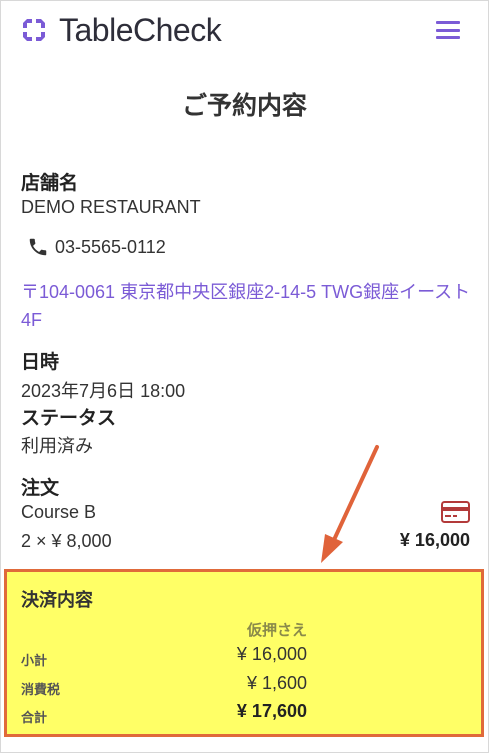  What do you see at coordinates (103, 391) in the screenshot?
I see `datetime-value: 2023年7月6日 18:00` at bounding box center [103, 391].